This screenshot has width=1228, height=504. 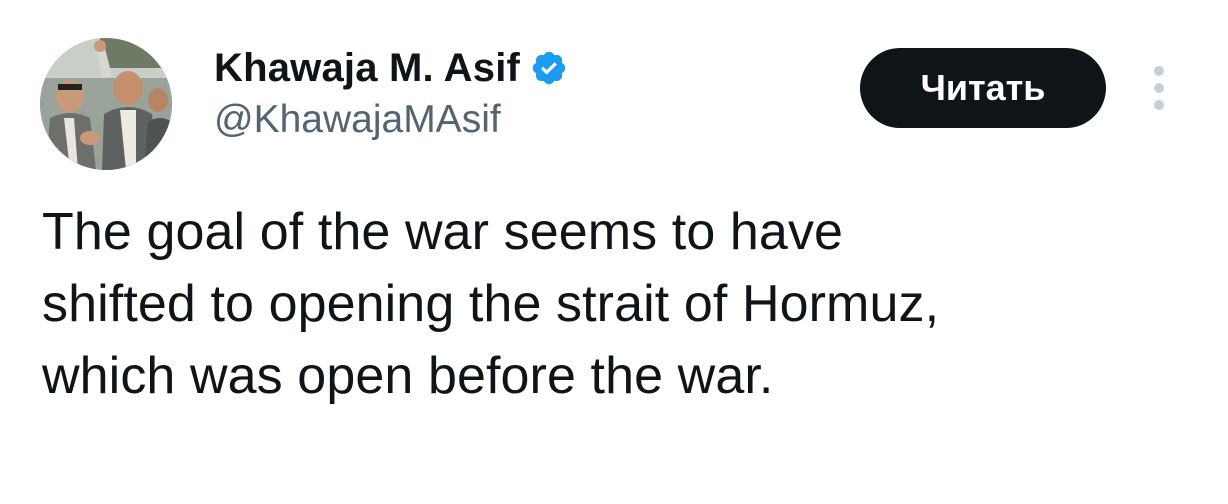 I want to click on avatar, so click(x=106, y=104).